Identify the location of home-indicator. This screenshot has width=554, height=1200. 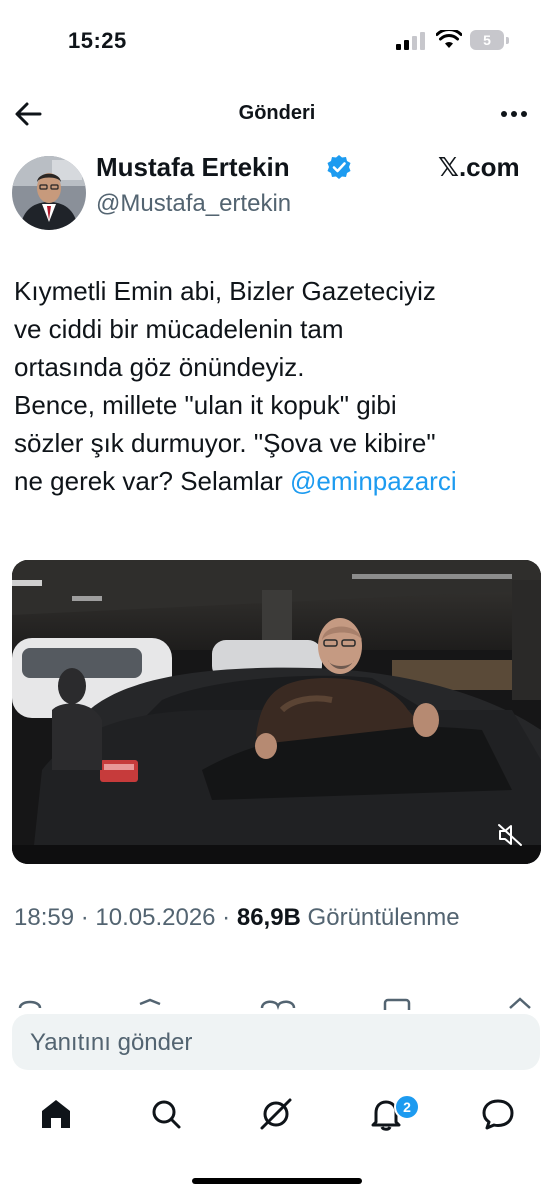
(277, 1181).